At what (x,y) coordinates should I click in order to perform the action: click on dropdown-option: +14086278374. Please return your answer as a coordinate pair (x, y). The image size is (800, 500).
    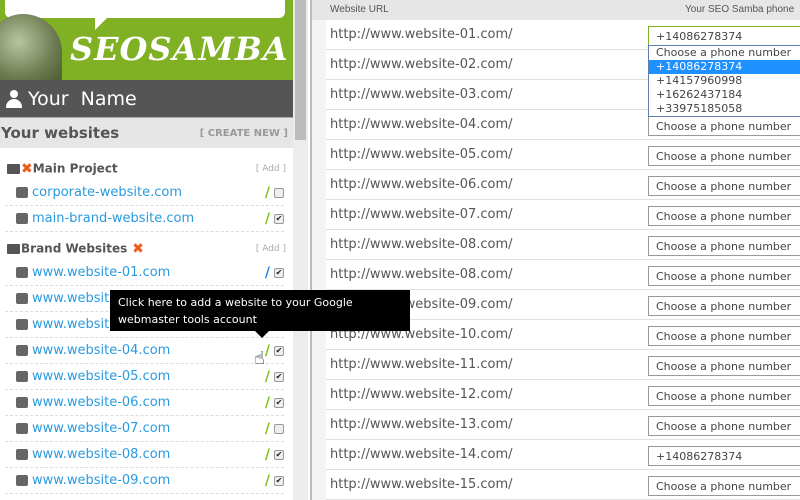
    Looking at the image, I should click on (724, 67).